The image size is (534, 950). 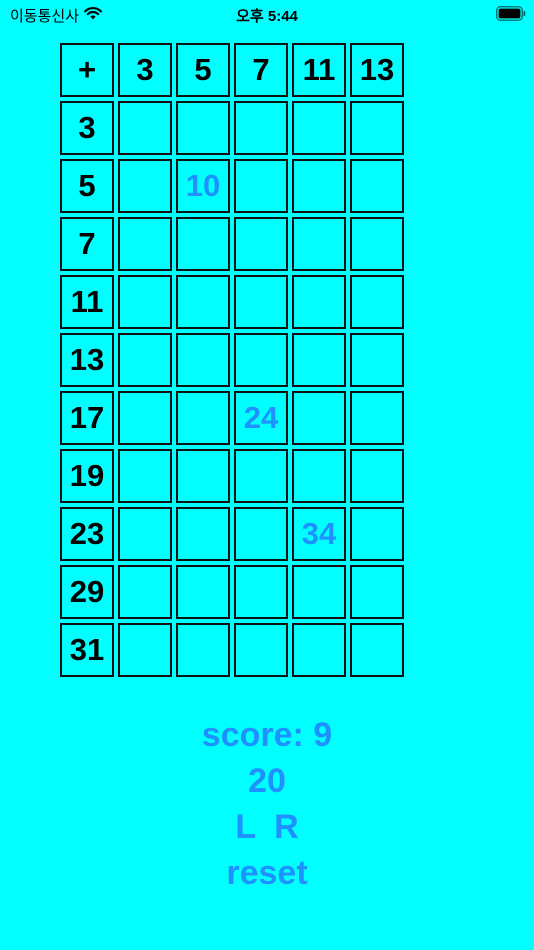 I want to click on direction-buttons: L R, so click(x=266, y=827).